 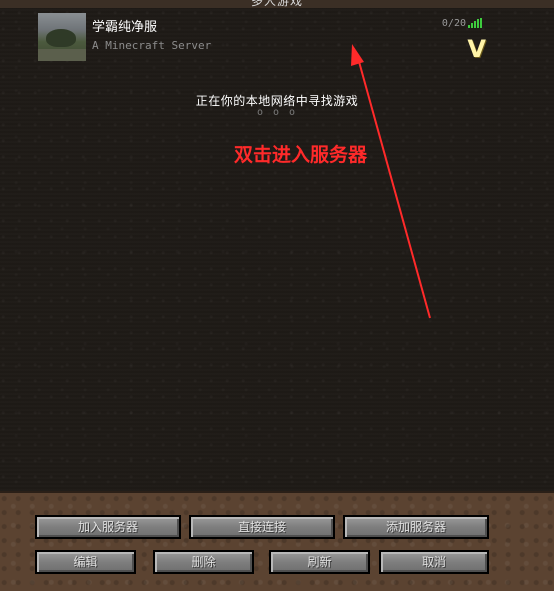 What do you see at coordinates (85, 562) in the screenshot?
I see `edit-button: 编辑` at bounding box center [85, 562].